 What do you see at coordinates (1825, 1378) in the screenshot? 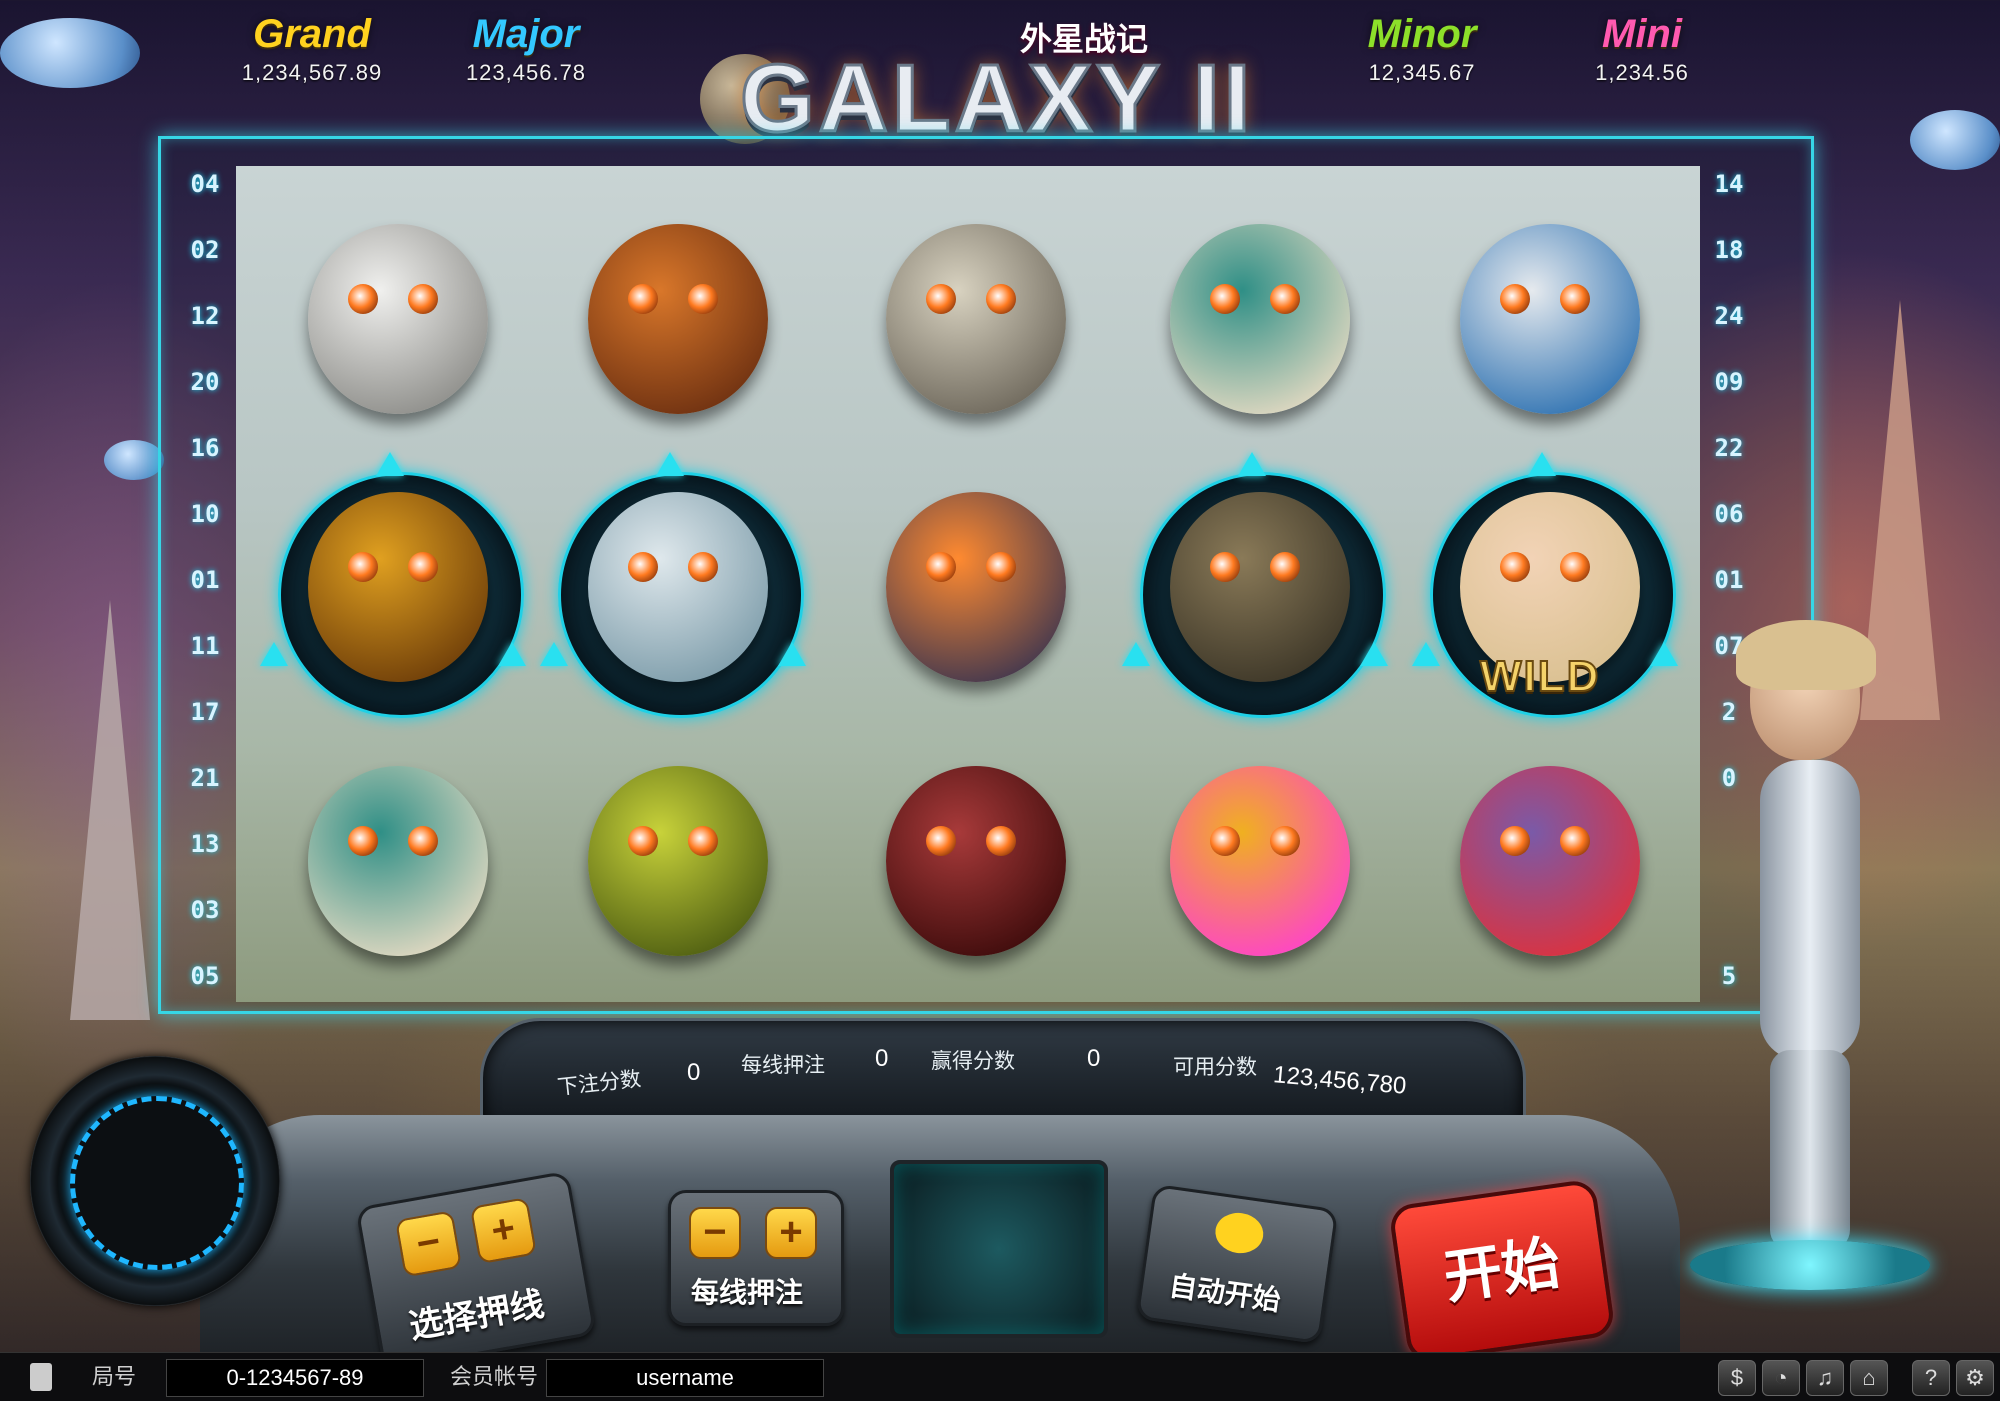
I see `music-icon: ♫` at bounding box center [1825, 1378].